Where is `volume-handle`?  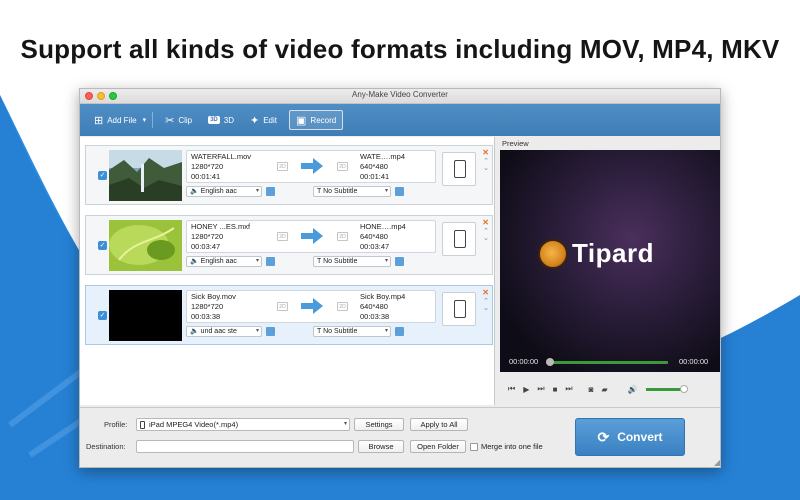
volume-handle is located at coordinates (683, 388).